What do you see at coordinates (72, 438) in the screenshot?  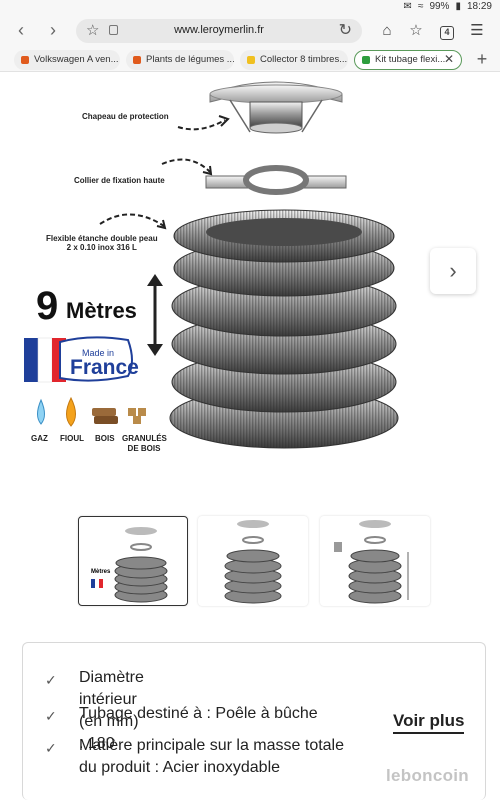 I see `fuel-label-fioul: FIOUL` at bounding box center [72, 438].